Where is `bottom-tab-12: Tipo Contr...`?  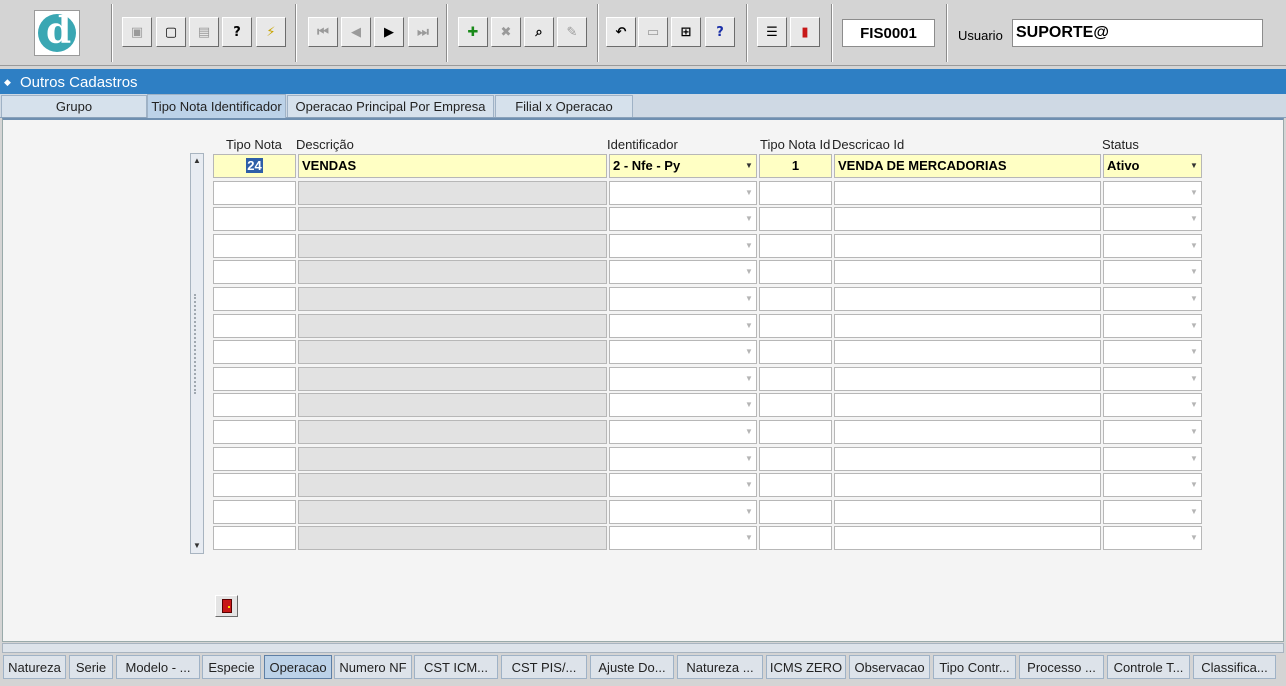
bottom-tab-12: Tipo Contr... is located at coordinates (974, 667).